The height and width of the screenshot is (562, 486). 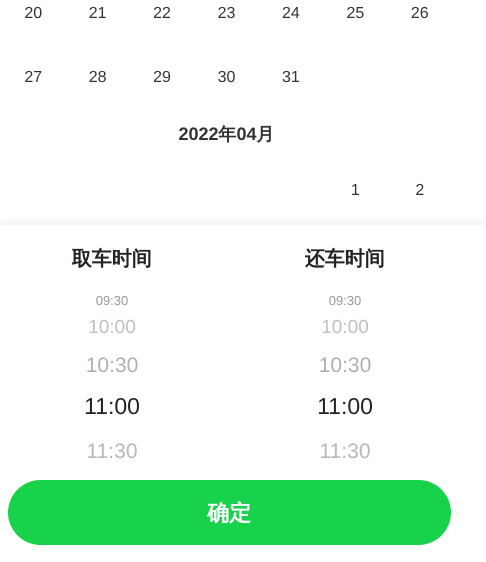 What do you see at coordinates (419, 191) in the screenshot?
I see `calendar-day: 2` at bounding box center [419, 191].